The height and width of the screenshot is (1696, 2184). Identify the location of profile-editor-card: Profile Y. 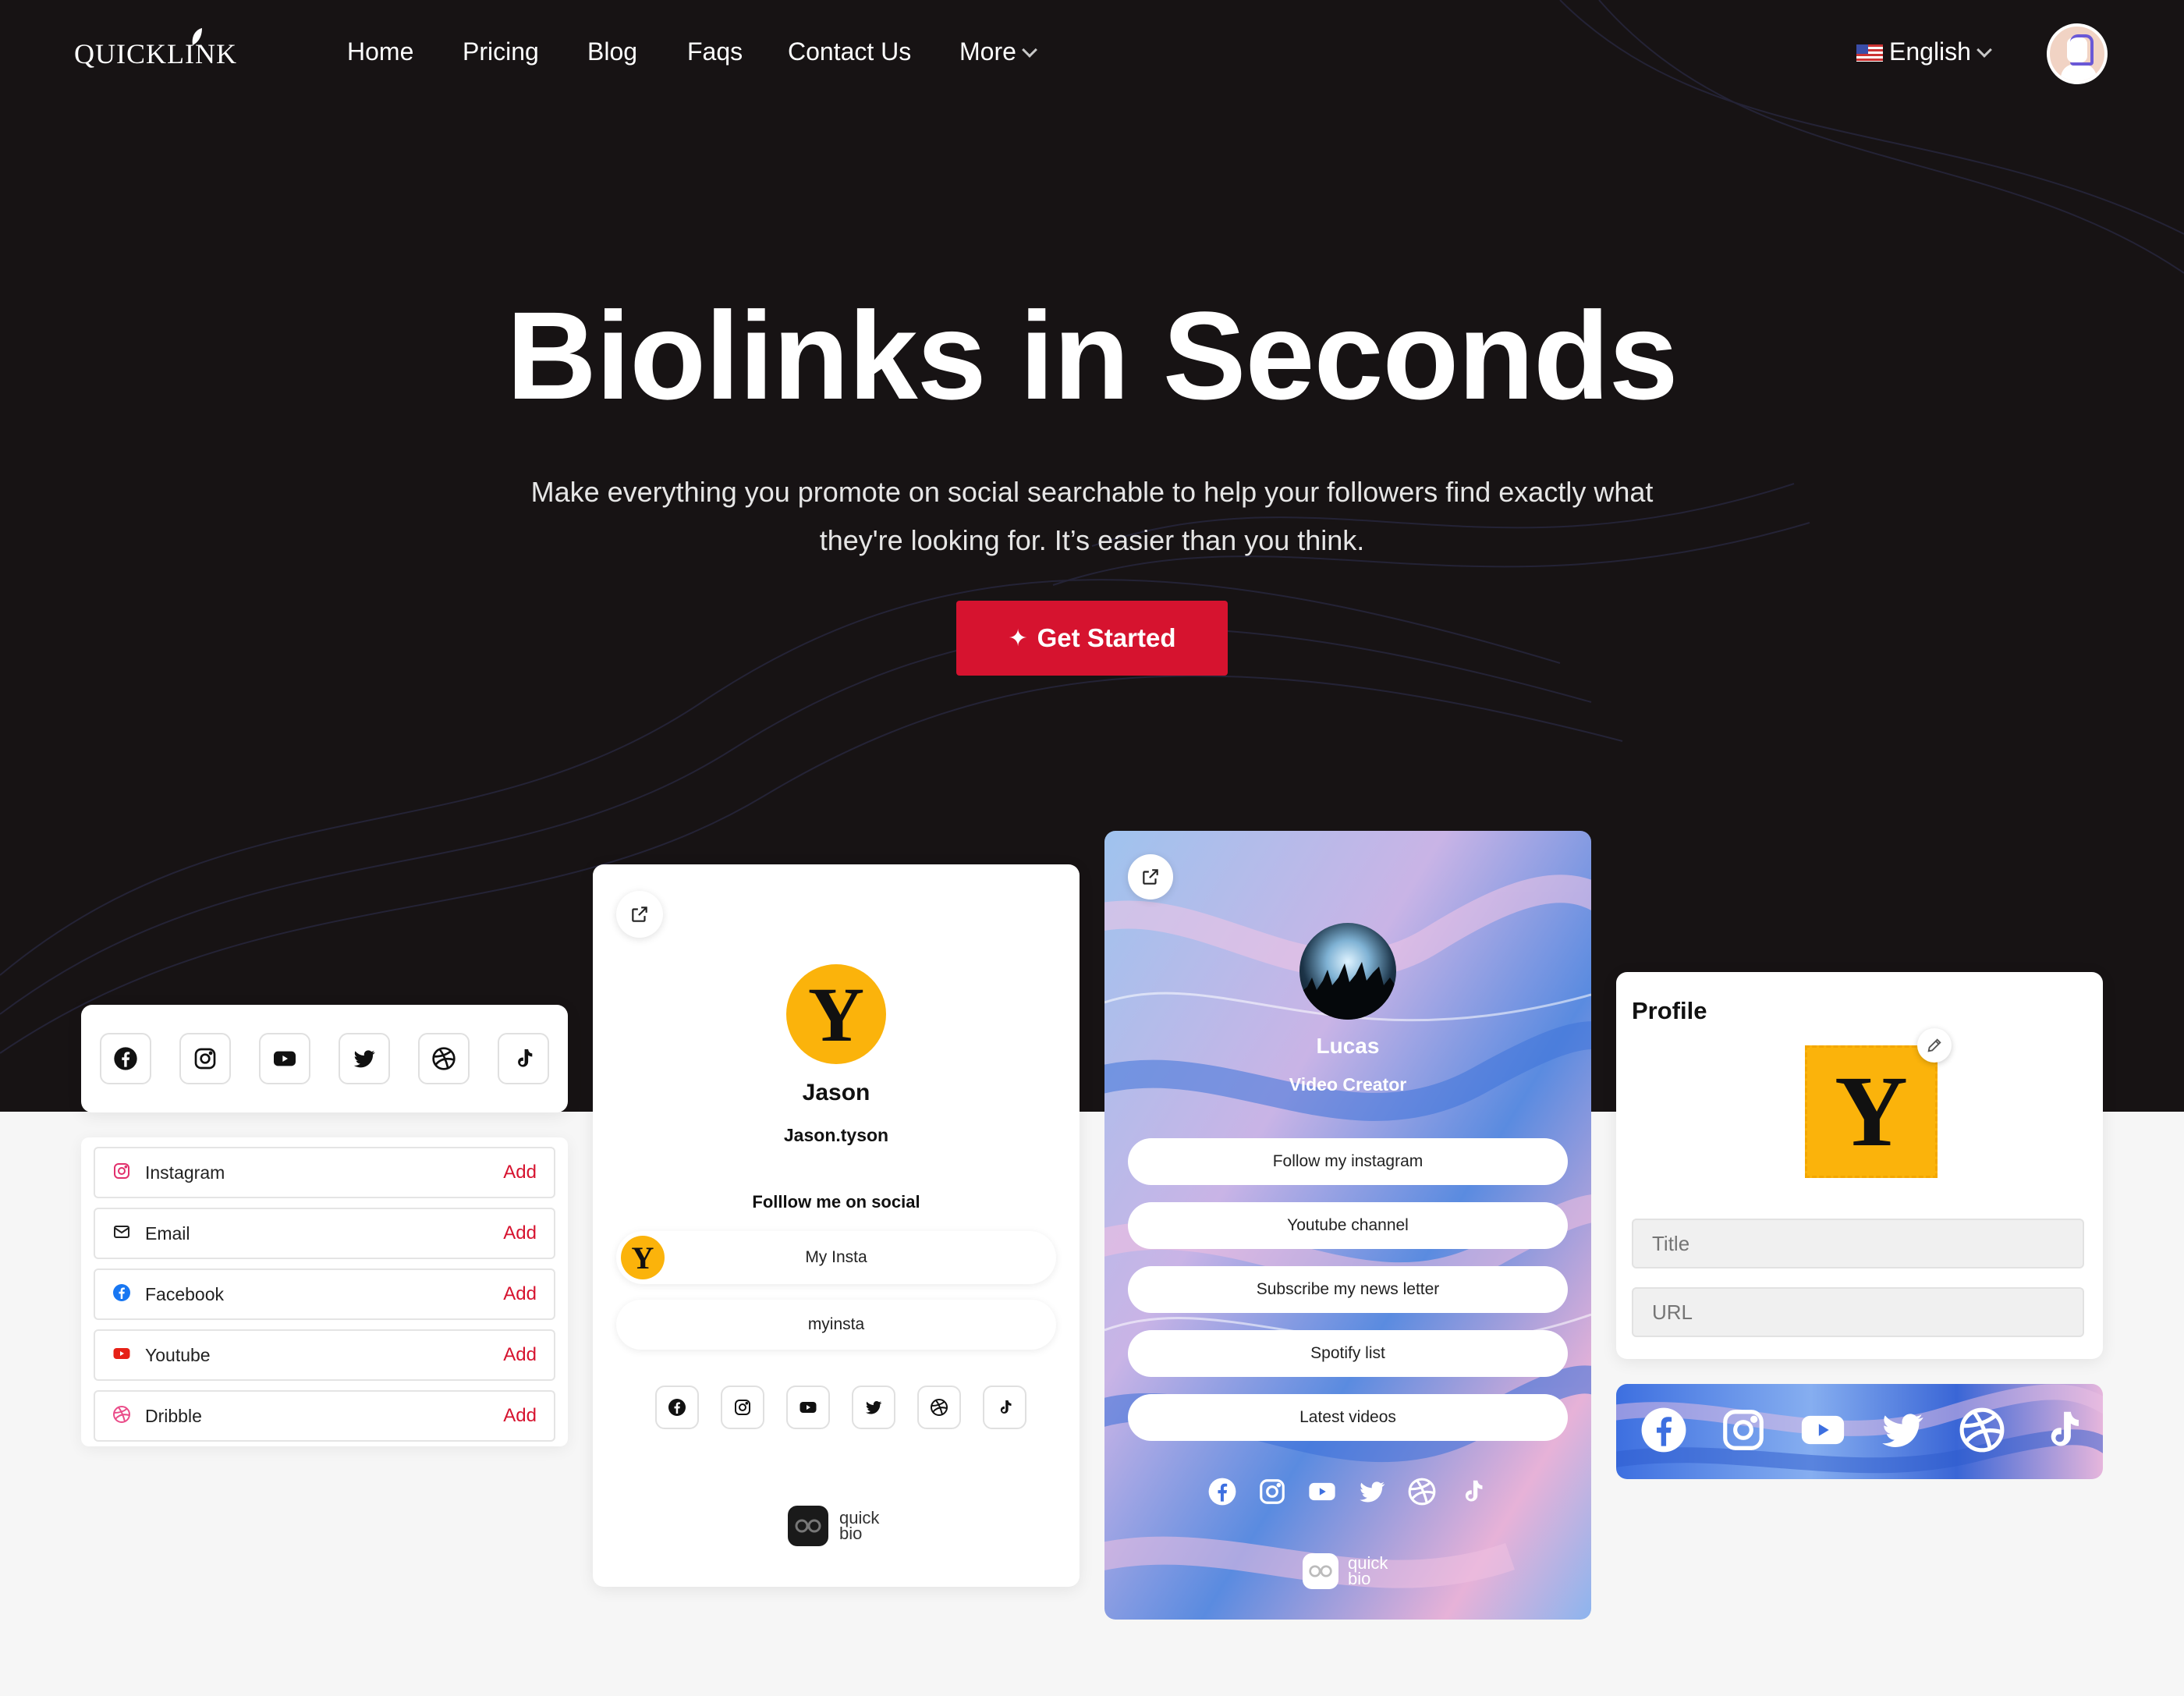
(1860, 1165).